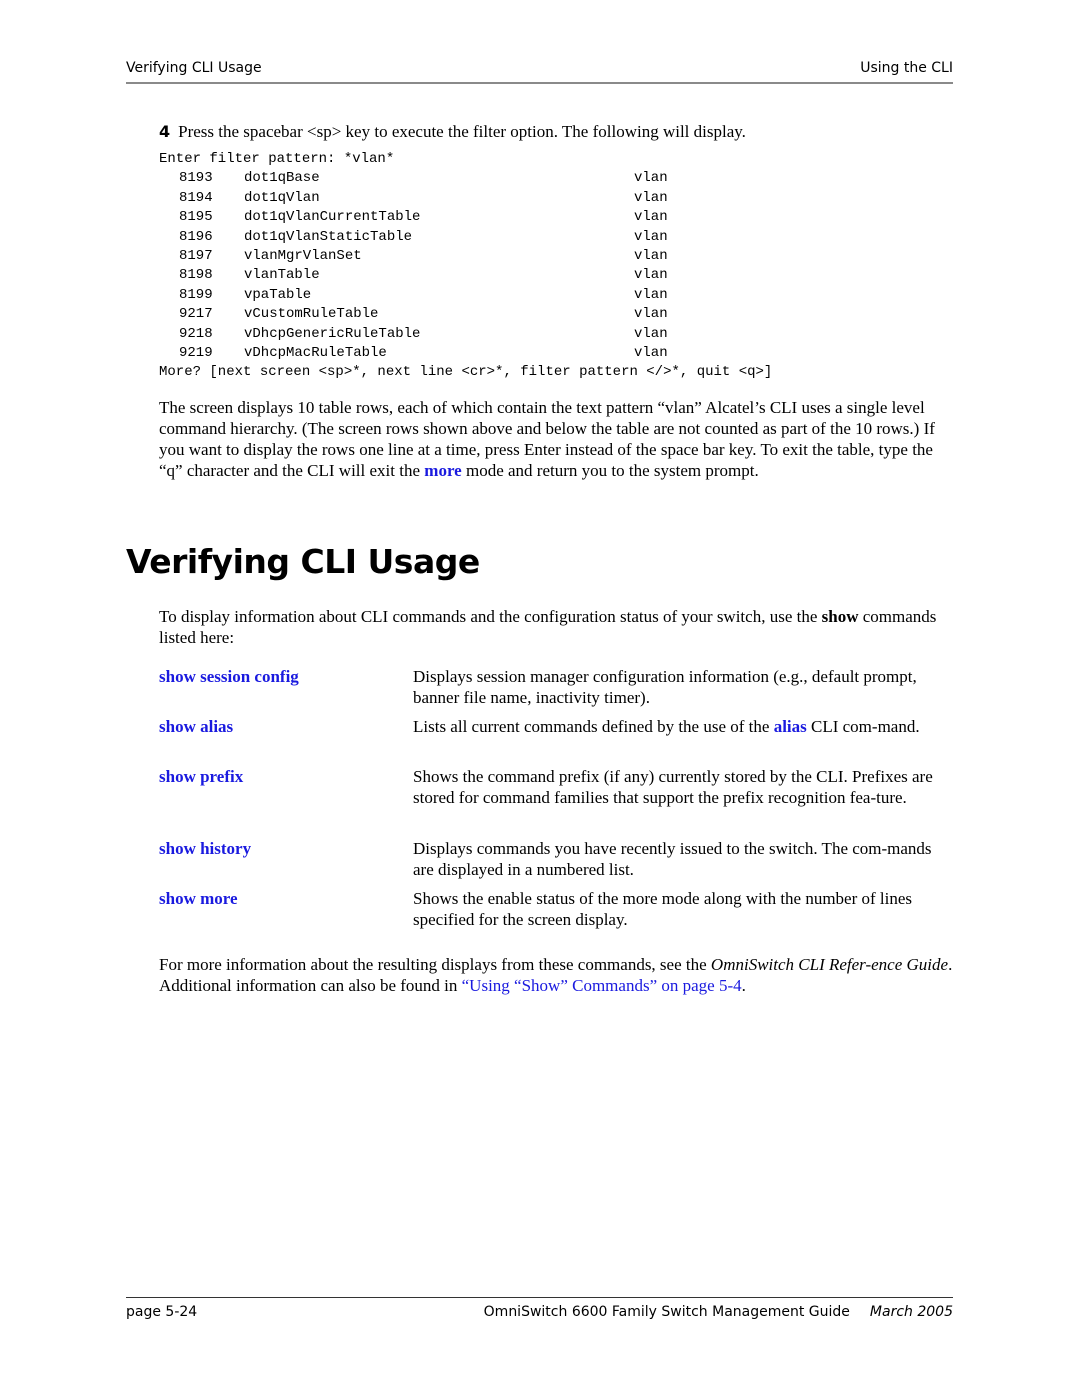  Describe the element at coordinates (311, 314) in the screenshot. I see `row-table-name: vCustomRuleTable` at that location.